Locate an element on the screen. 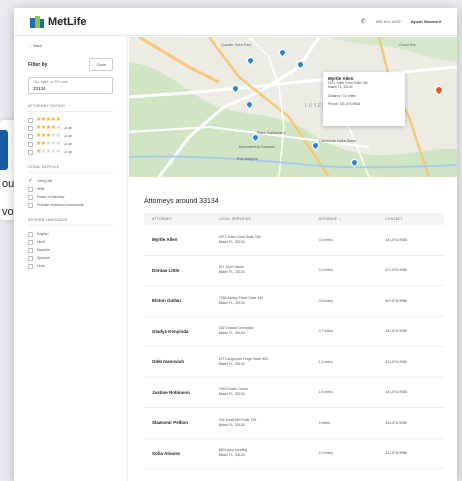  filter-option: Wills is located at coordinates (70, 189).